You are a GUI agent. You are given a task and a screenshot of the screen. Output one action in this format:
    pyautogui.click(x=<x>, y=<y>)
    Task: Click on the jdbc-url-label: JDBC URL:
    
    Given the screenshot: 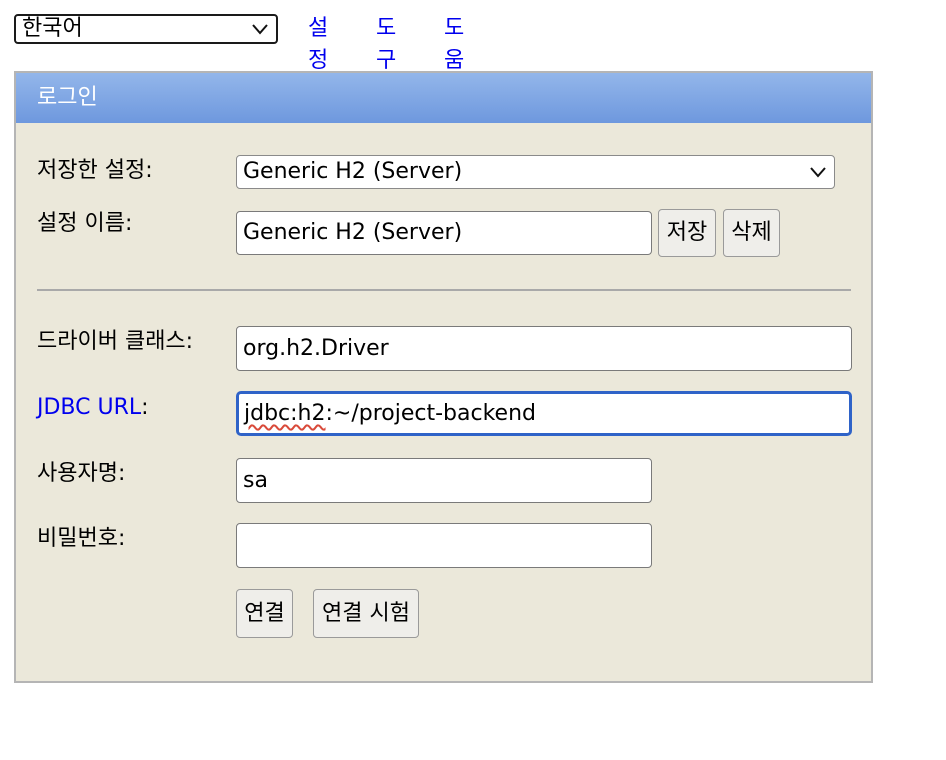 What is the action you would take?
    pyautogui.click(x=93, y=408)
    